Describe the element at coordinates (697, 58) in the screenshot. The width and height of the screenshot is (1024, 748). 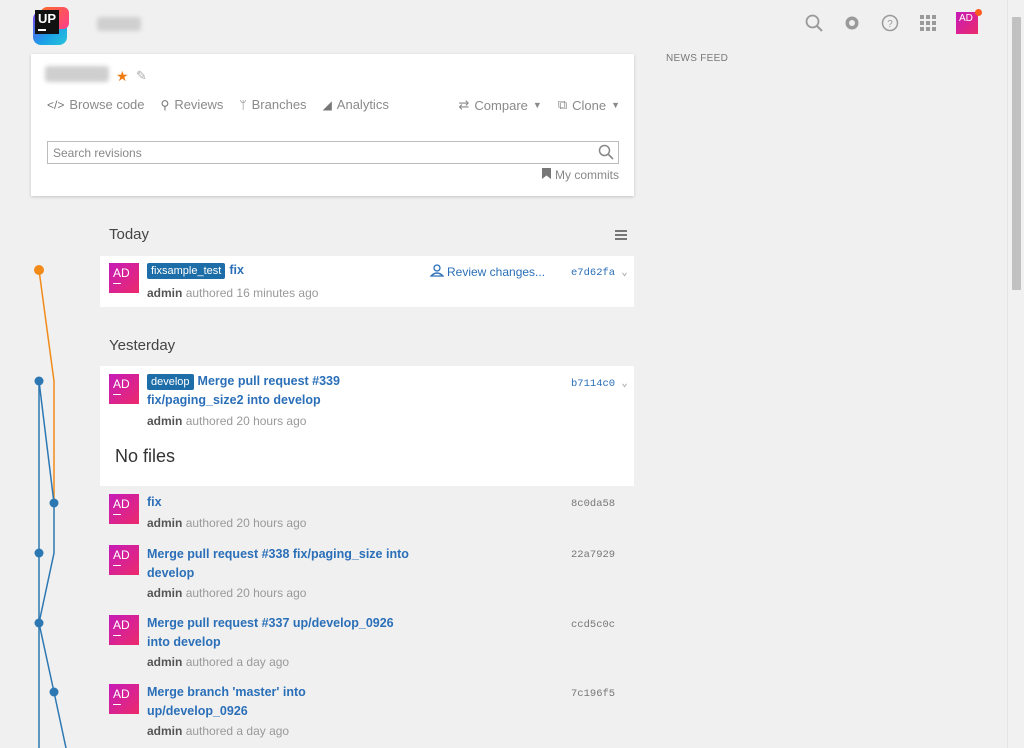
I see `news-feed-title: NEWS FEED` at that location.